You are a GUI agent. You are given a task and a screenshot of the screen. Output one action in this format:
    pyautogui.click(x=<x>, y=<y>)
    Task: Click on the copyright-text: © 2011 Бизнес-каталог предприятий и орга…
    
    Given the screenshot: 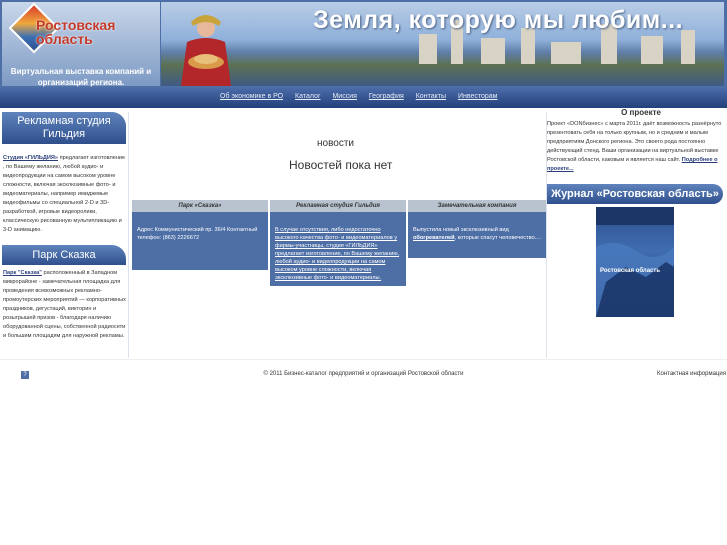 What is the action you would take?
    pyautogui.click(x=363, y=374)
    